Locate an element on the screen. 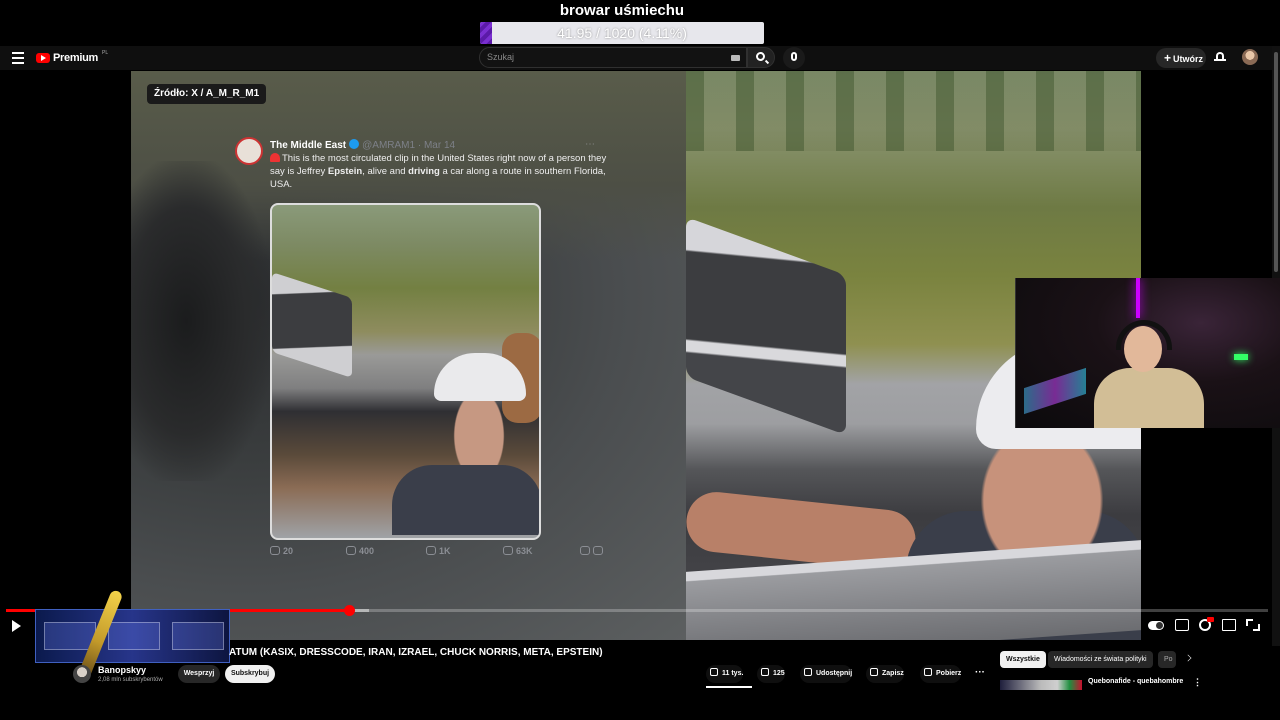 The height and width of the screenshot is (720, 1280). autoplay-toggle is located at coordinates (1156, 625).